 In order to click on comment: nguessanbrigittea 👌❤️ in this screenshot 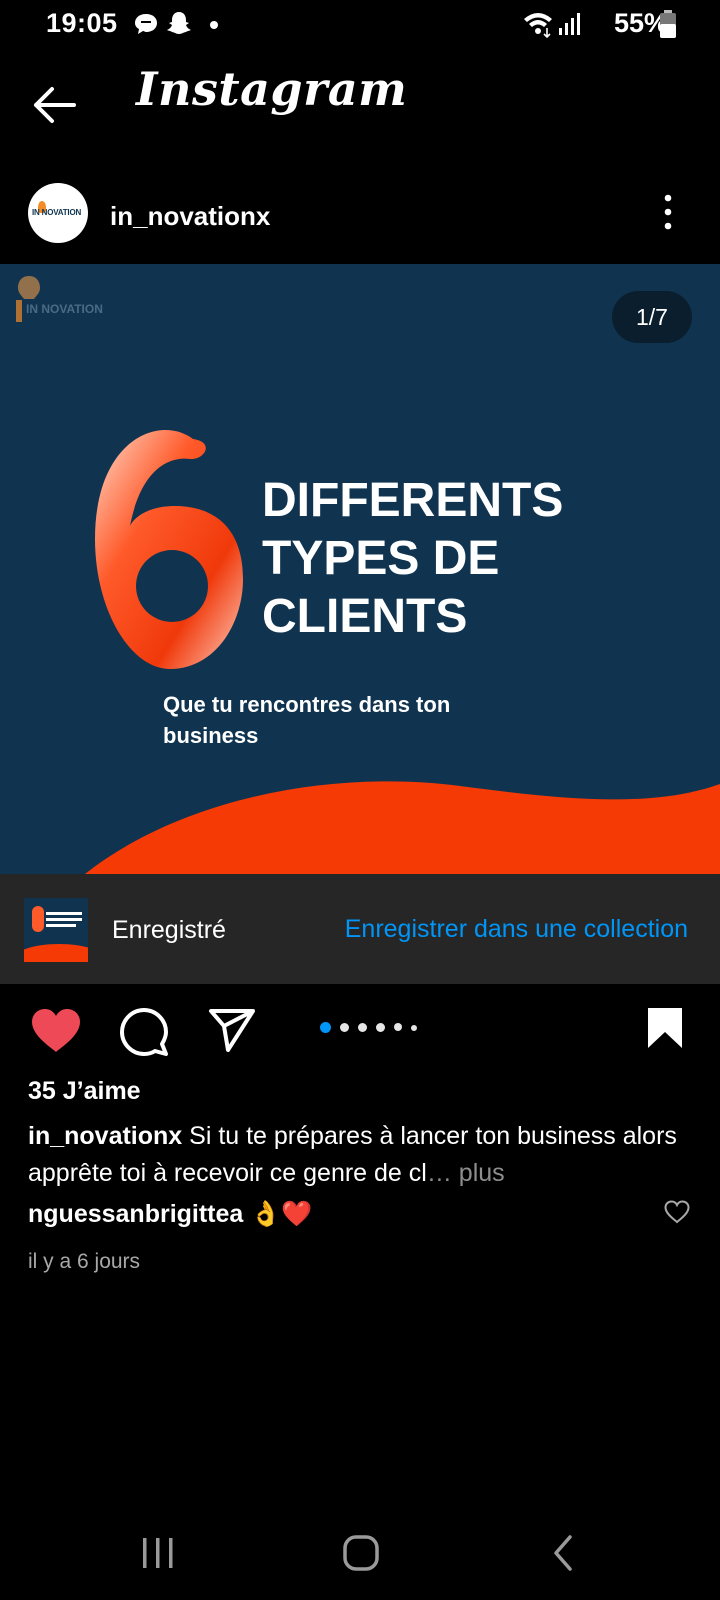, I will do `click(170, 1214)`.